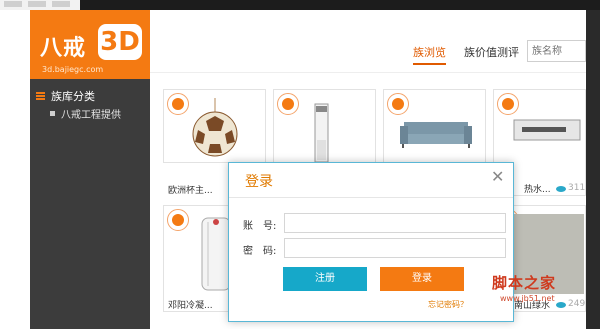 The width and height of the screenshot is (600, 329). What do you see at coordinates (556, 51) in the screenshot?
I see `search-input` at bounding box center [556, 51].